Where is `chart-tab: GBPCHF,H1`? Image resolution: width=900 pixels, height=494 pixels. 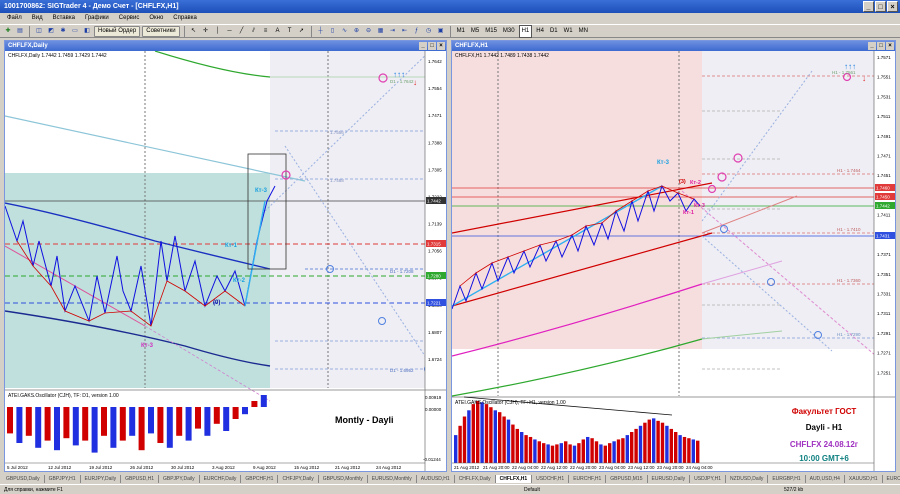
chart-tab: GBPCHF,H1 is located at coordinates (260, 478).